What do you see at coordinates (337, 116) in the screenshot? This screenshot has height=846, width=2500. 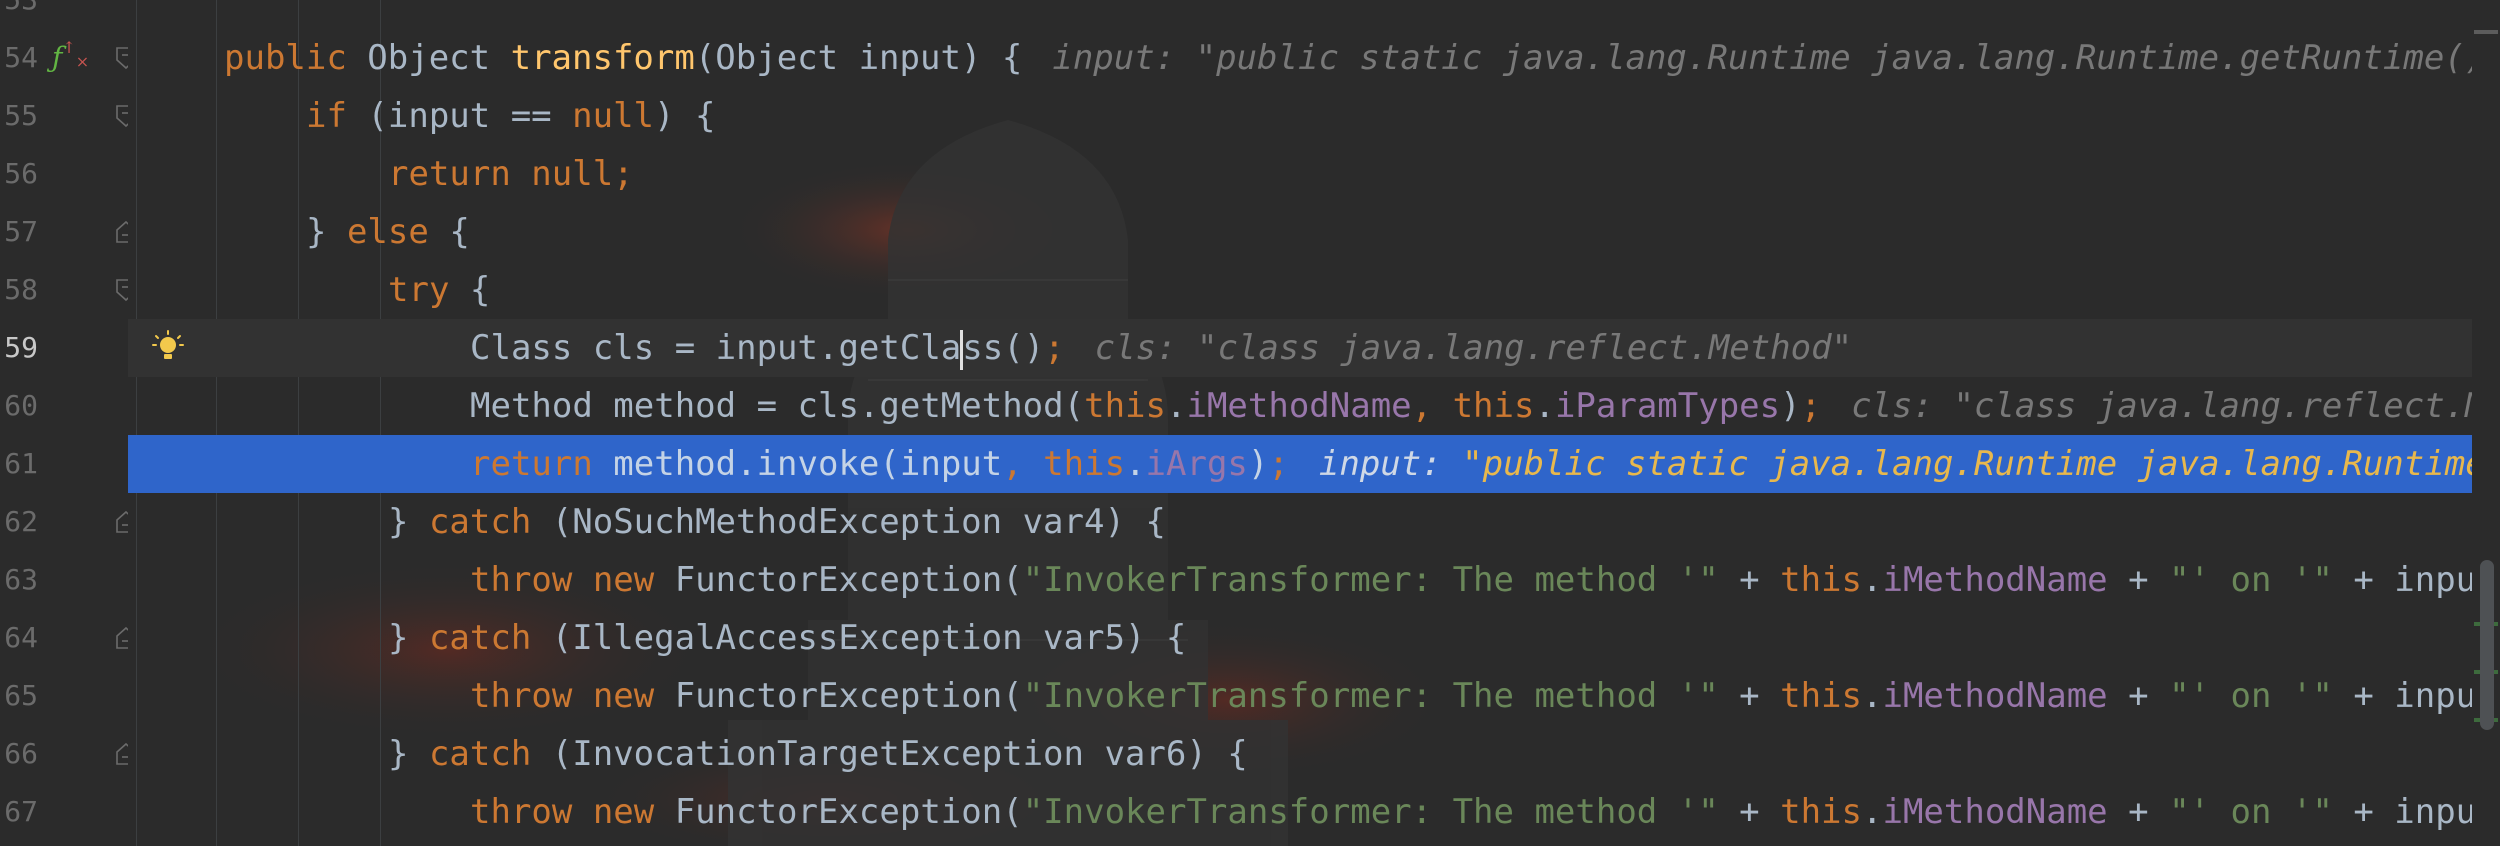 I see `code-token: if` at bounding box center [337, 116].